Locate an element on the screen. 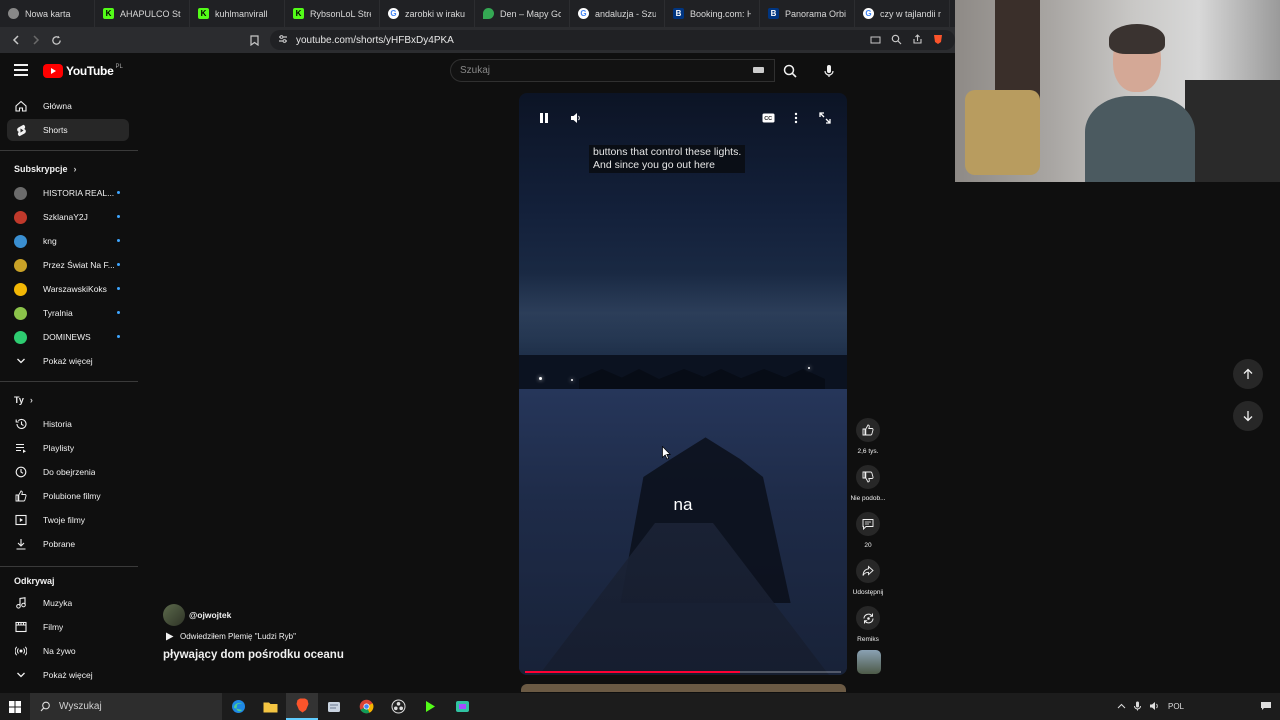  taskbar-search: Wyszukaj is located at coordinates (126, 706).